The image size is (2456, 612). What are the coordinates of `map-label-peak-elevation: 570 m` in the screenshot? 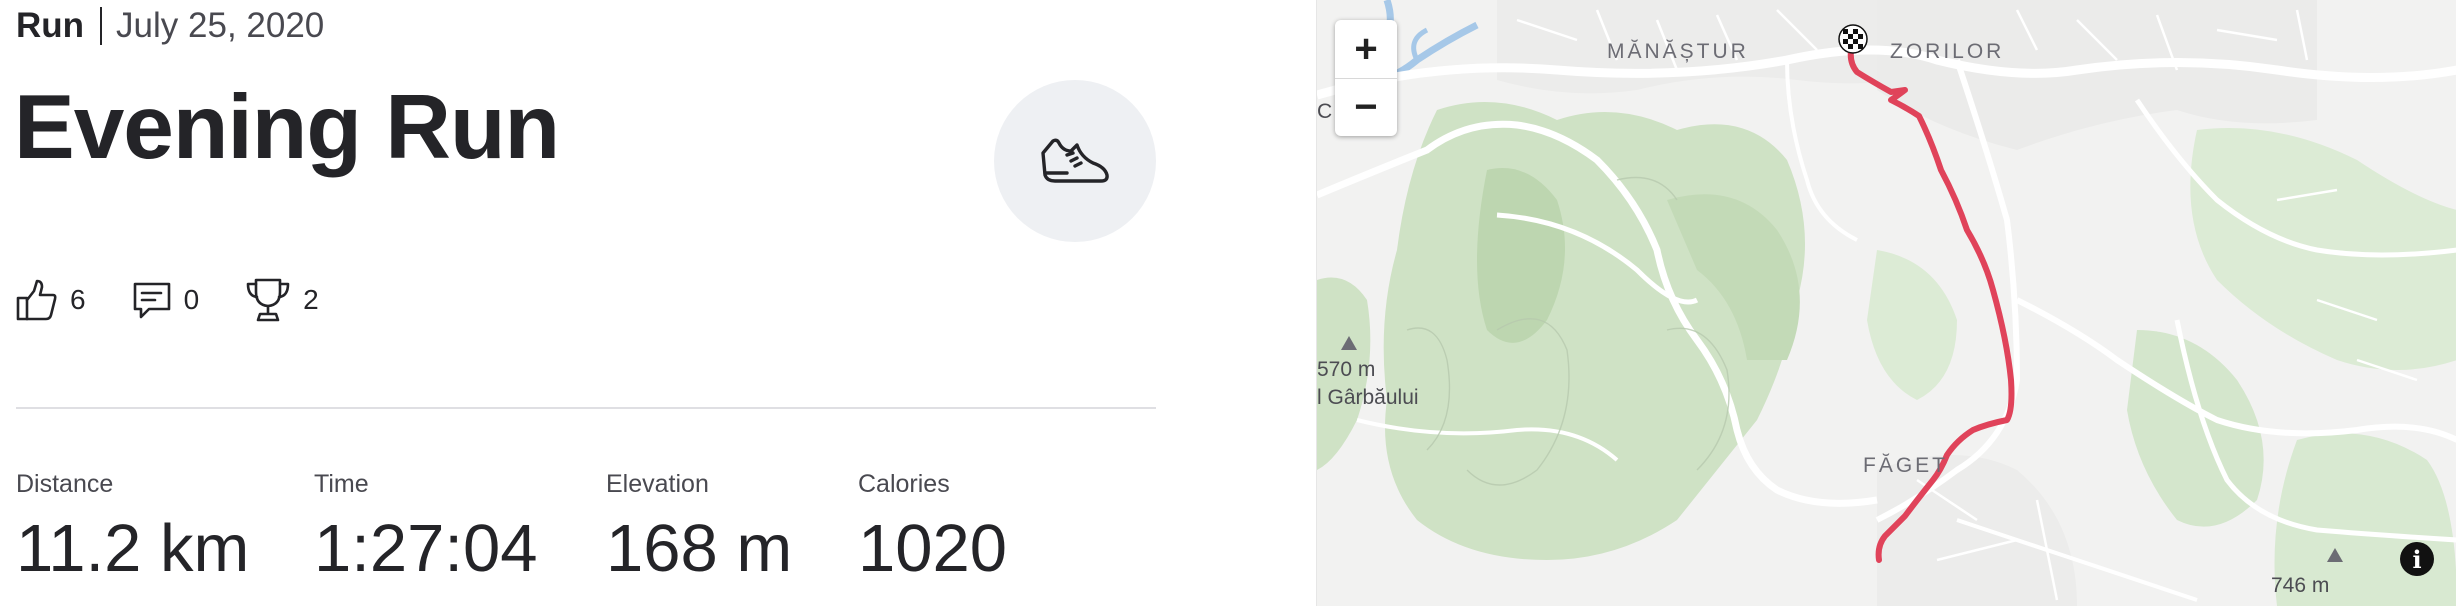 It's located at (1346, 369).